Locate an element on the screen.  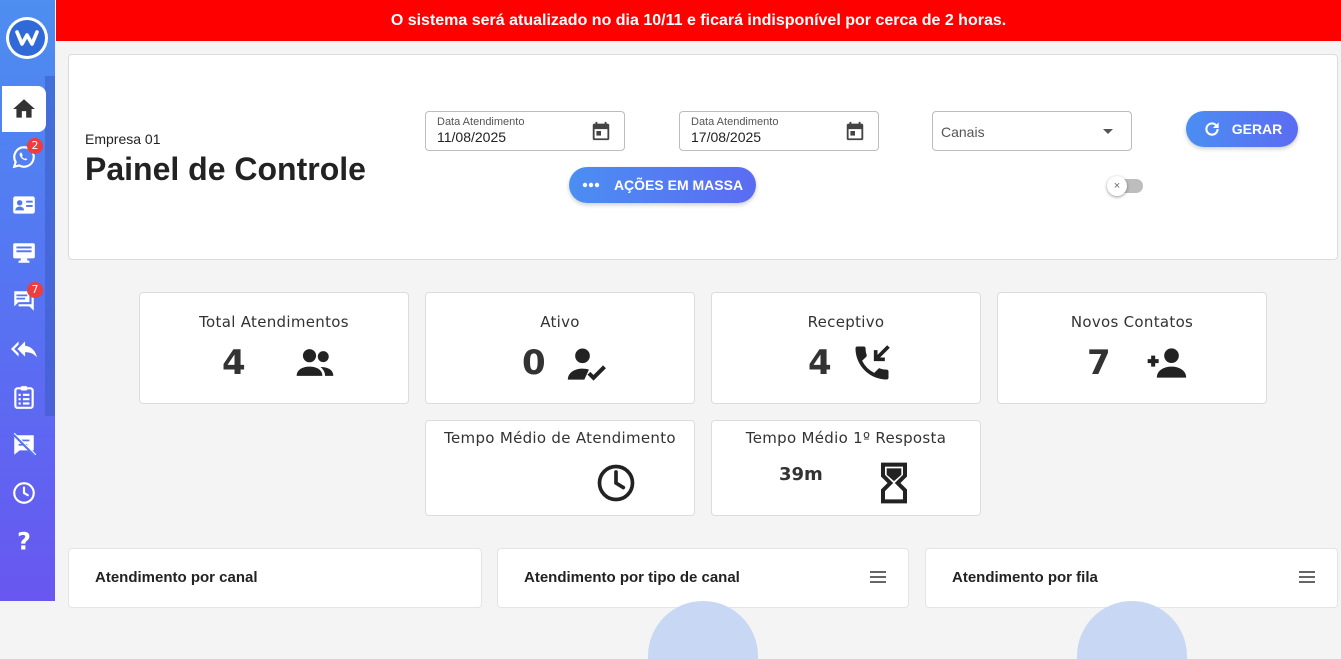
close-icon: × is located at coordinates (1117, 186).